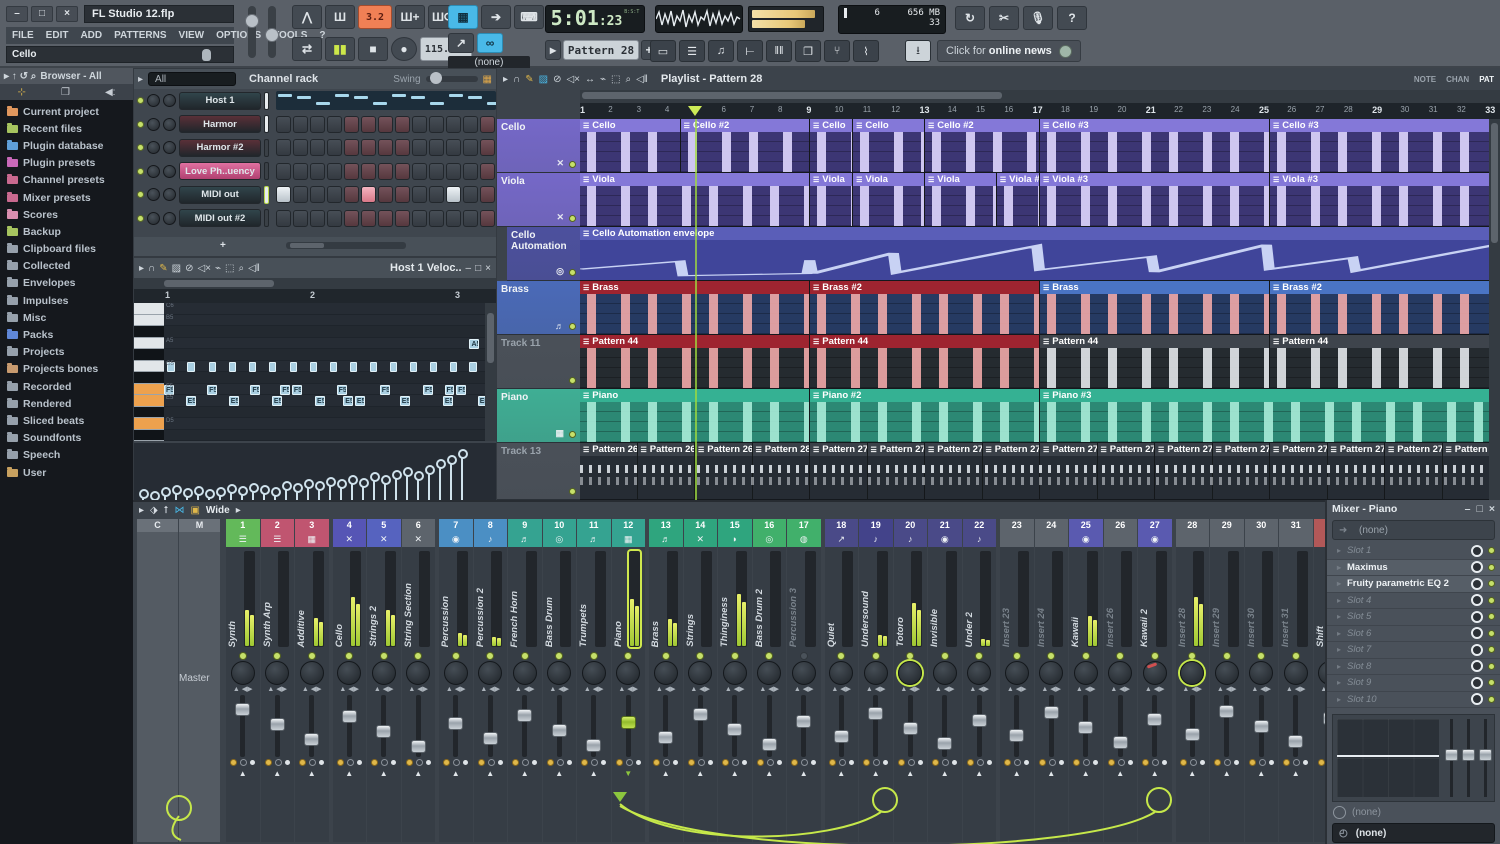 This screenshot has width=1500, height=844. What do you see at coordinates (199, 732) in the screenshot?
I see `master-fader` at bounding box center [199, 732].